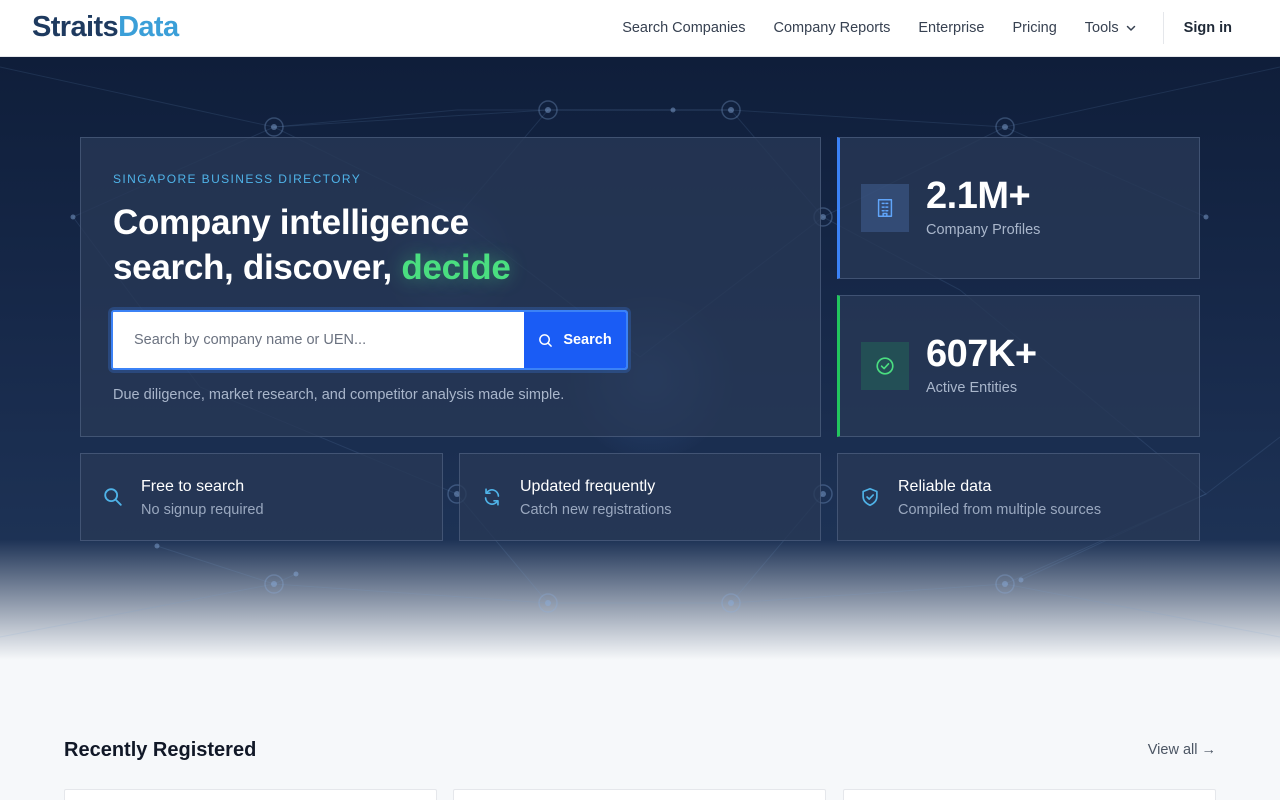 This screenshot has width=1280, height=800. I want to click on logo-text-primary: Straits, so click(75, 27).